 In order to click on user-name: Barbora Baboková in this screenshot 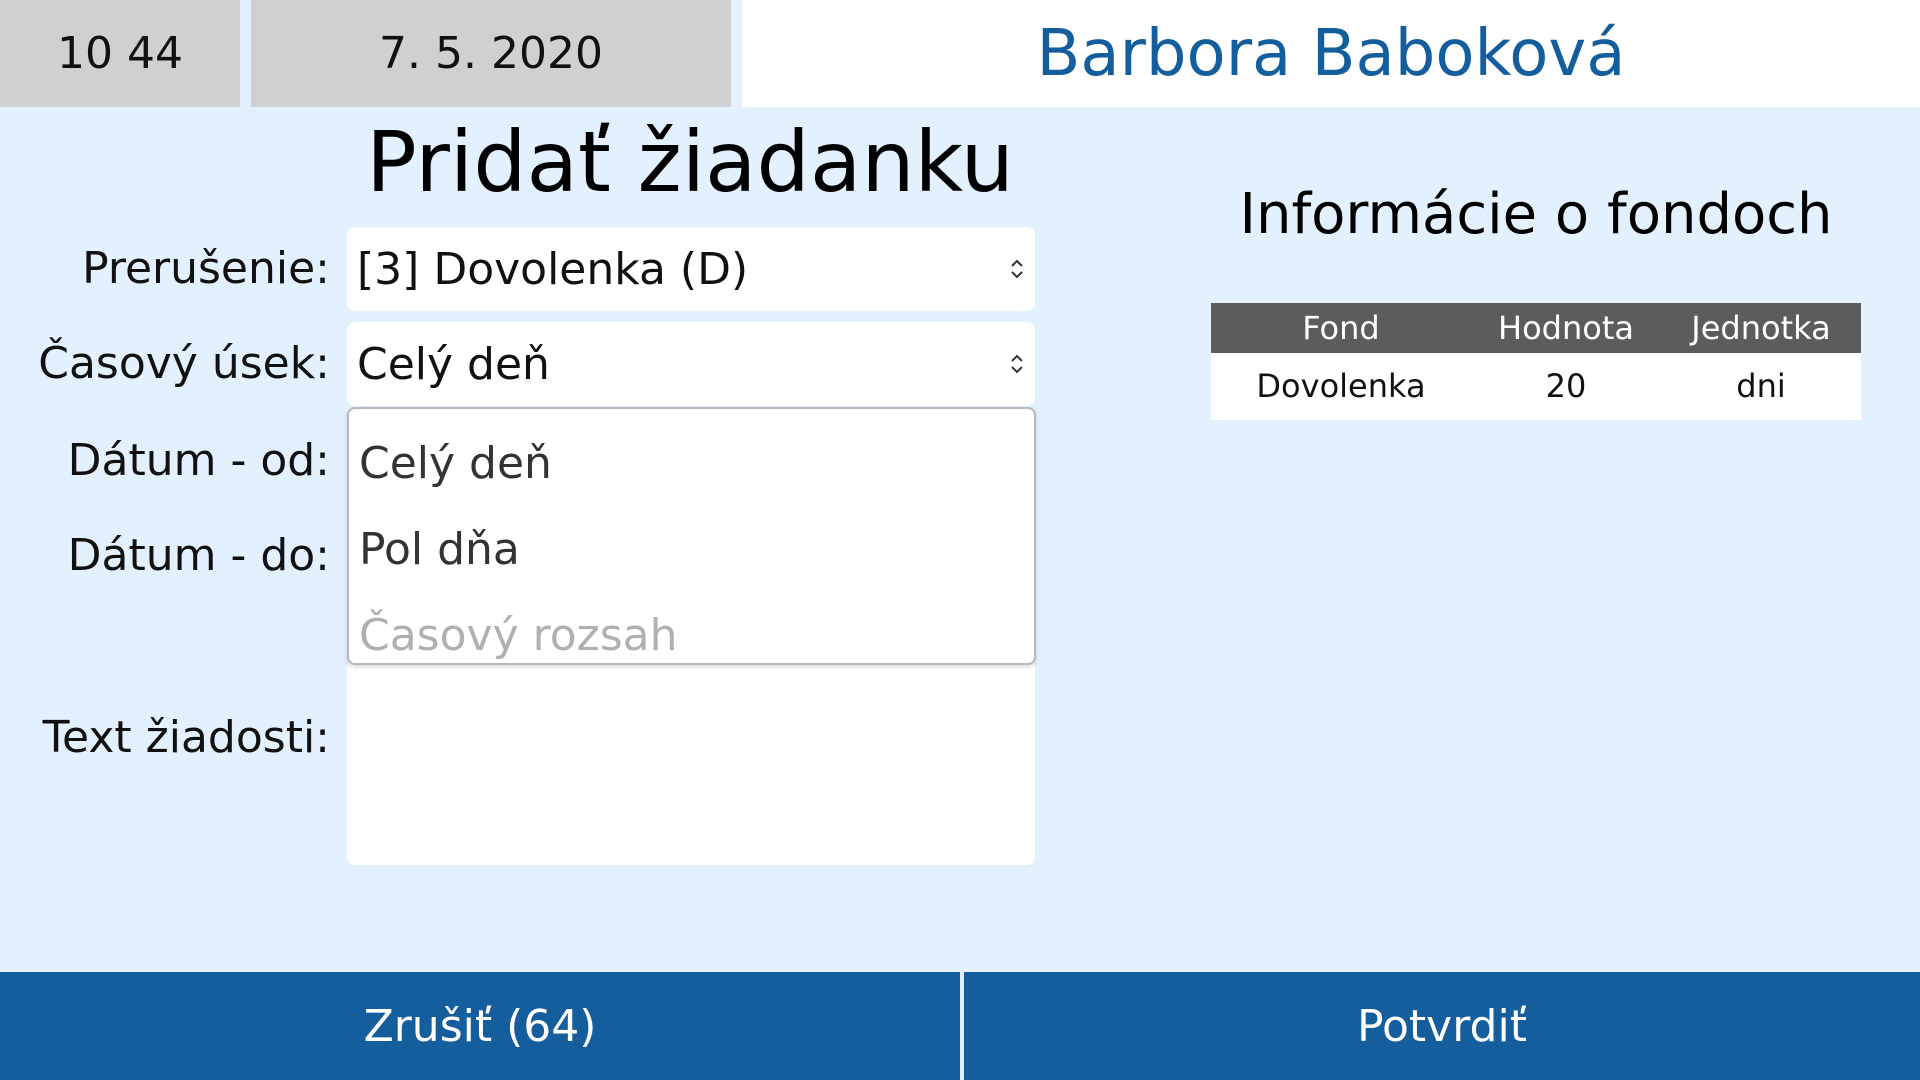, I will do `click(1331, 53)`.